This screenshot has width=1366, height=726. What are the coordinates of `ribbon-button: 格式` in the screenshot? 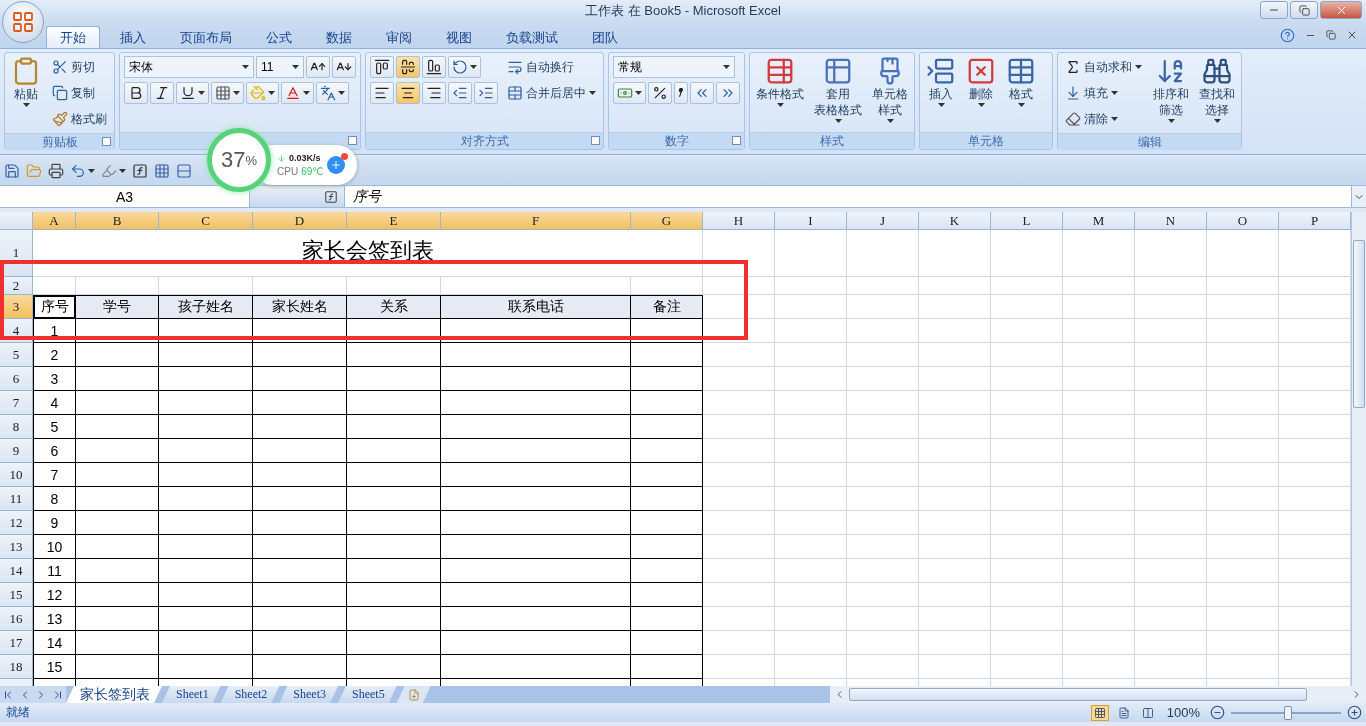 It's located at (1021, 81).